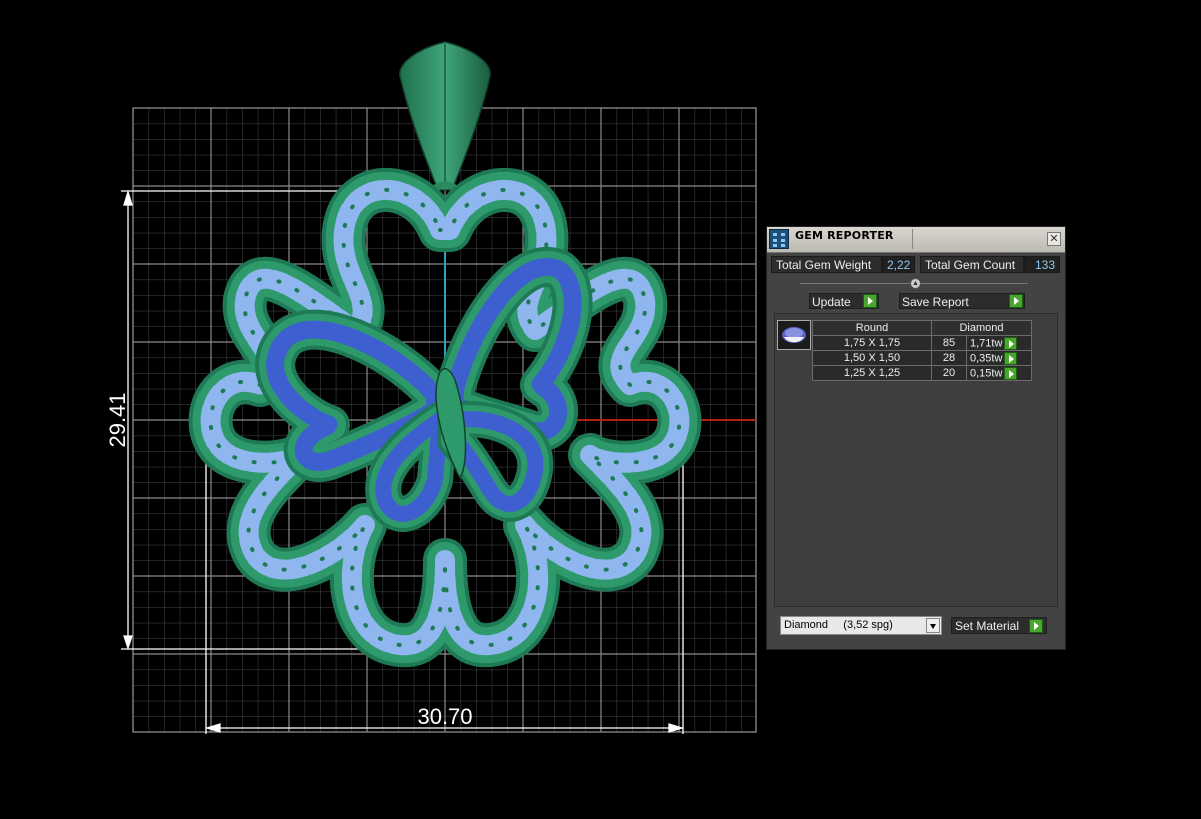 This screenshot has height=819, width=1201. What do you see at coordinates (916, 240) in the screenshot?
I see `panel-titlebar: GEM REPORTER ✕` at bounding box center [916, 240].